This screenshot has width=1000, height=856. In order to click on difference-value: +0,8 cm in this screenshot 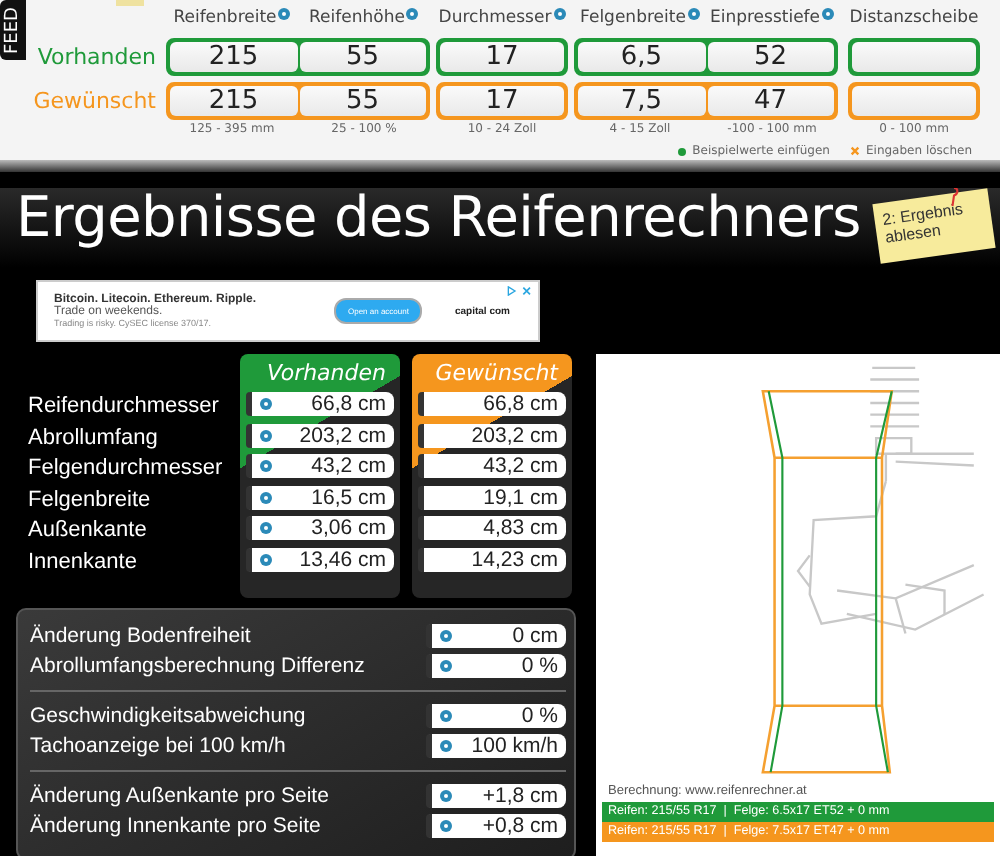, I will do `click(496, 826)`.